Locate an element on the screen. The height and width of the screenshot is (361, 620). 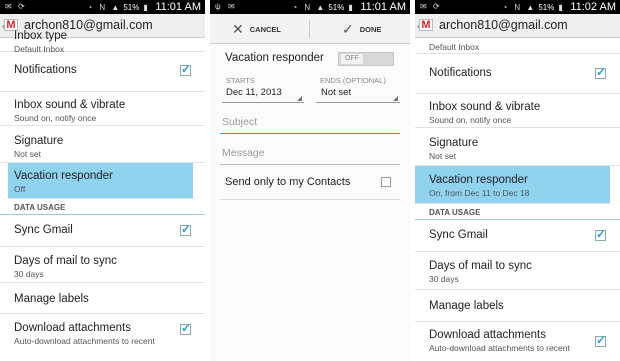
item-title: Inbox type is located at coordinates (41, 36).